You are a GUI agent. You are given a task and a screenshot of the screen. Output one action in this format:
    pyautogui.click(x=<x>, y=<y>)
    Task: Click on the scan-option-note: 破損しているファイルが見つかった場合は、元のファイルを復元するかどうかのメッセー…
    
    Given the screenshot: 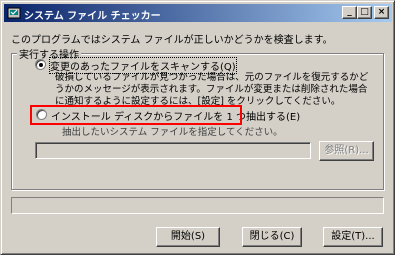 What is the action you would take?
    pyautogui.click(x=212, y=89)
    